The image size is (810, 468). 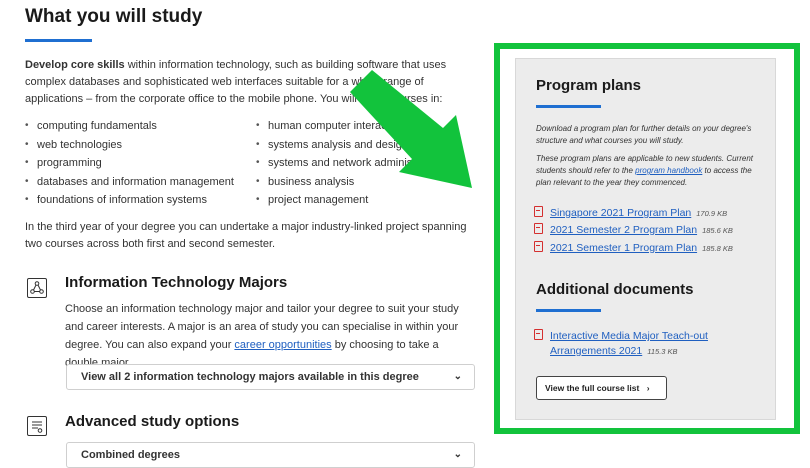 What do you see at coordinates (114, 16) in the screenshot?
I see `section-title: What you will study` at bounding box center [114, 16].